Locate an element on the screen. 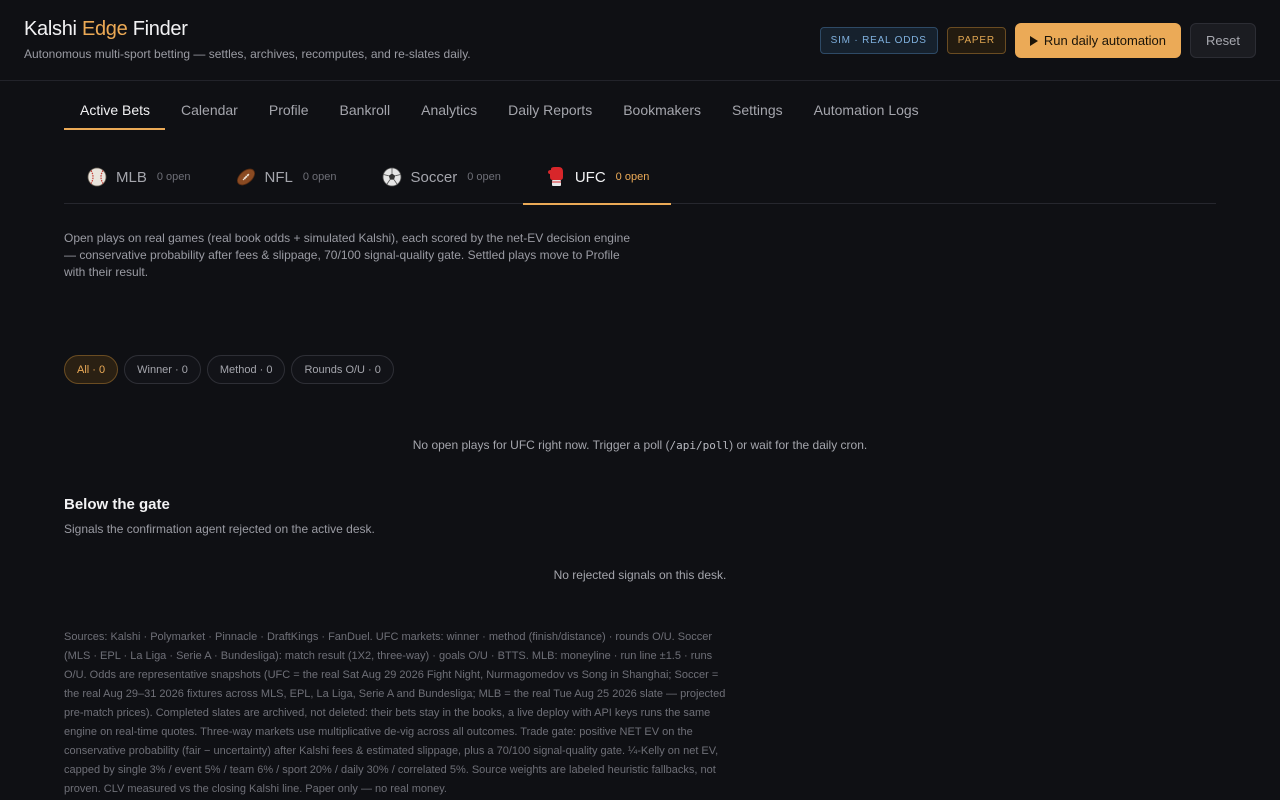 The image size is (1280, 800). tab-bankroll: Bankroll is located at coordinates (365, 110).